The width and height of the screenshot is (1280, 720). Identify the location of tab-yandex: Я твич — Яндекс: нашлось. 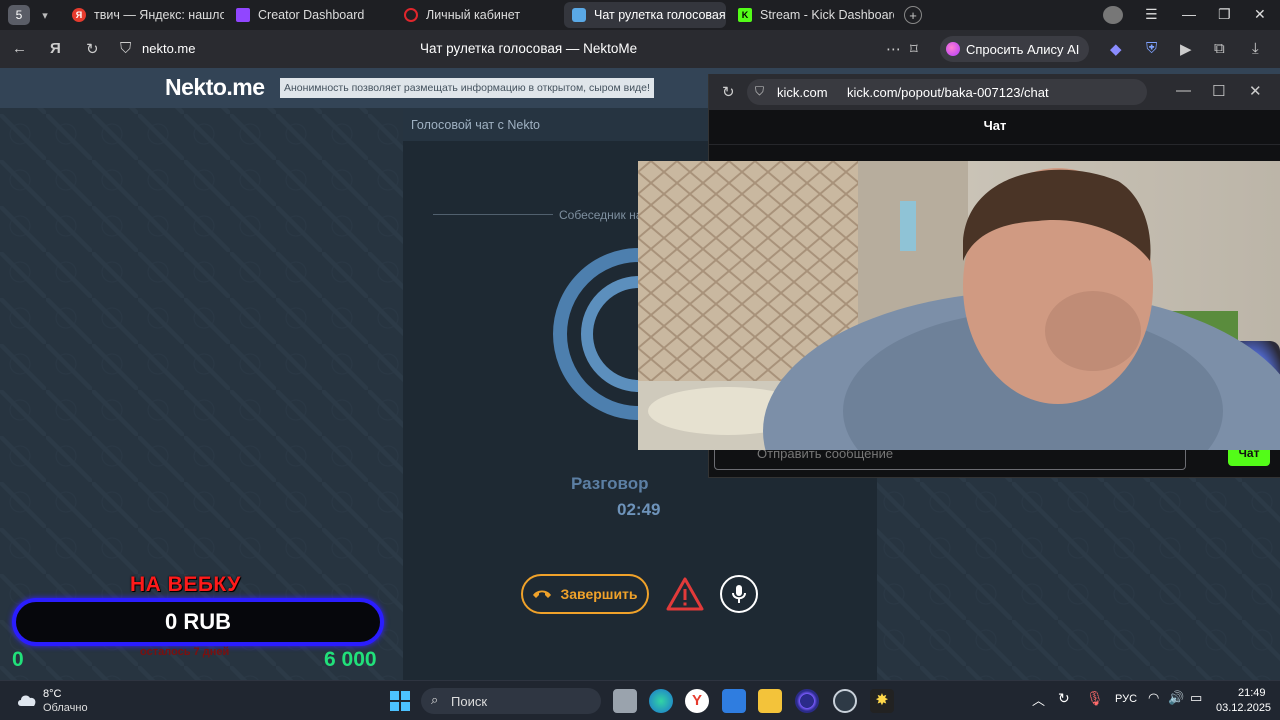
(144, 15).